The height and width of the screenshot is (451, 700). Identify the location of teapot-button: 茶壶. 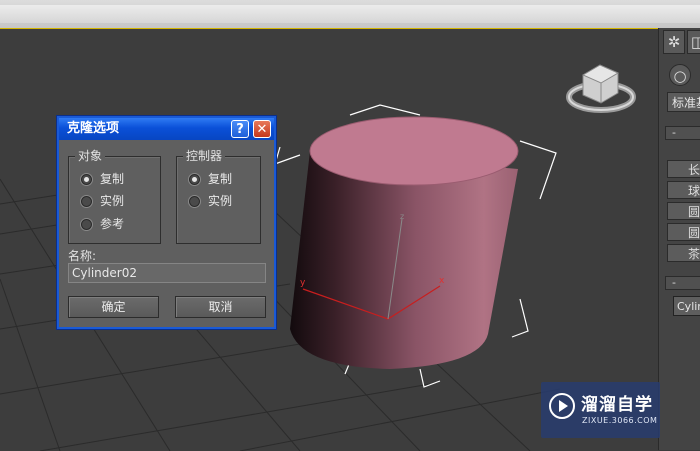
(683, 253).